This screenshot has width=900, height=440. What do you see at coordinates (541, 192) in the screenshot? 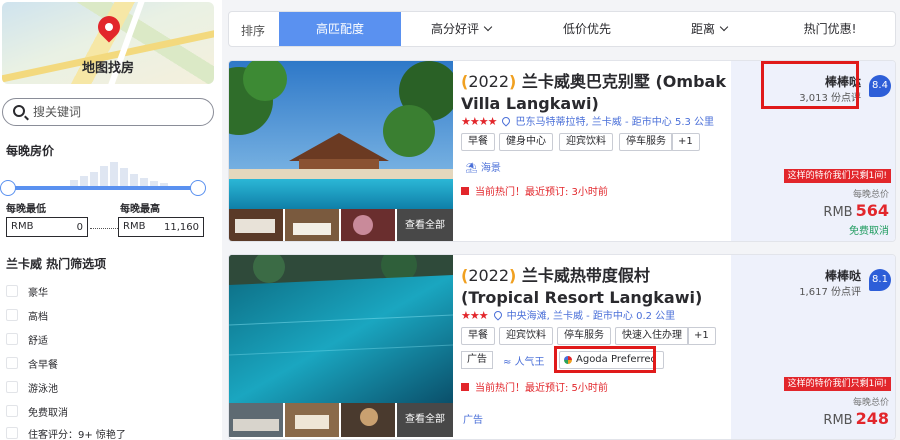
I see `hot-booking-text: 当前热门！最近预订: 3小时前` at bounding box center [541, 192].